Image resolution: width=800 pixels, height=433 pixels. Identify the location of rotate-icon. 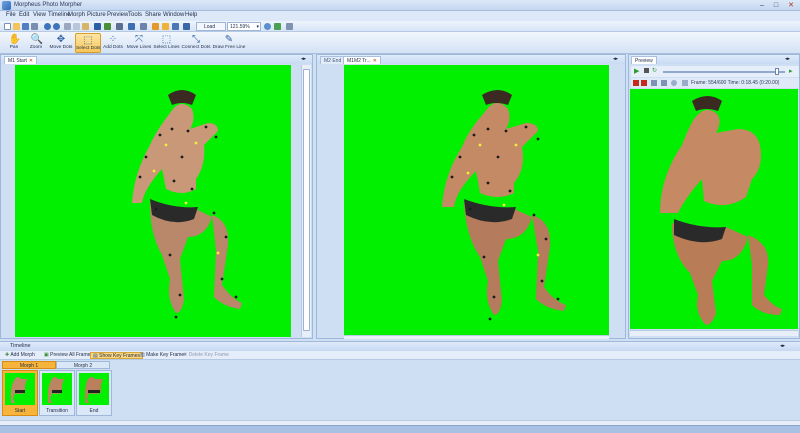
(131, 26).